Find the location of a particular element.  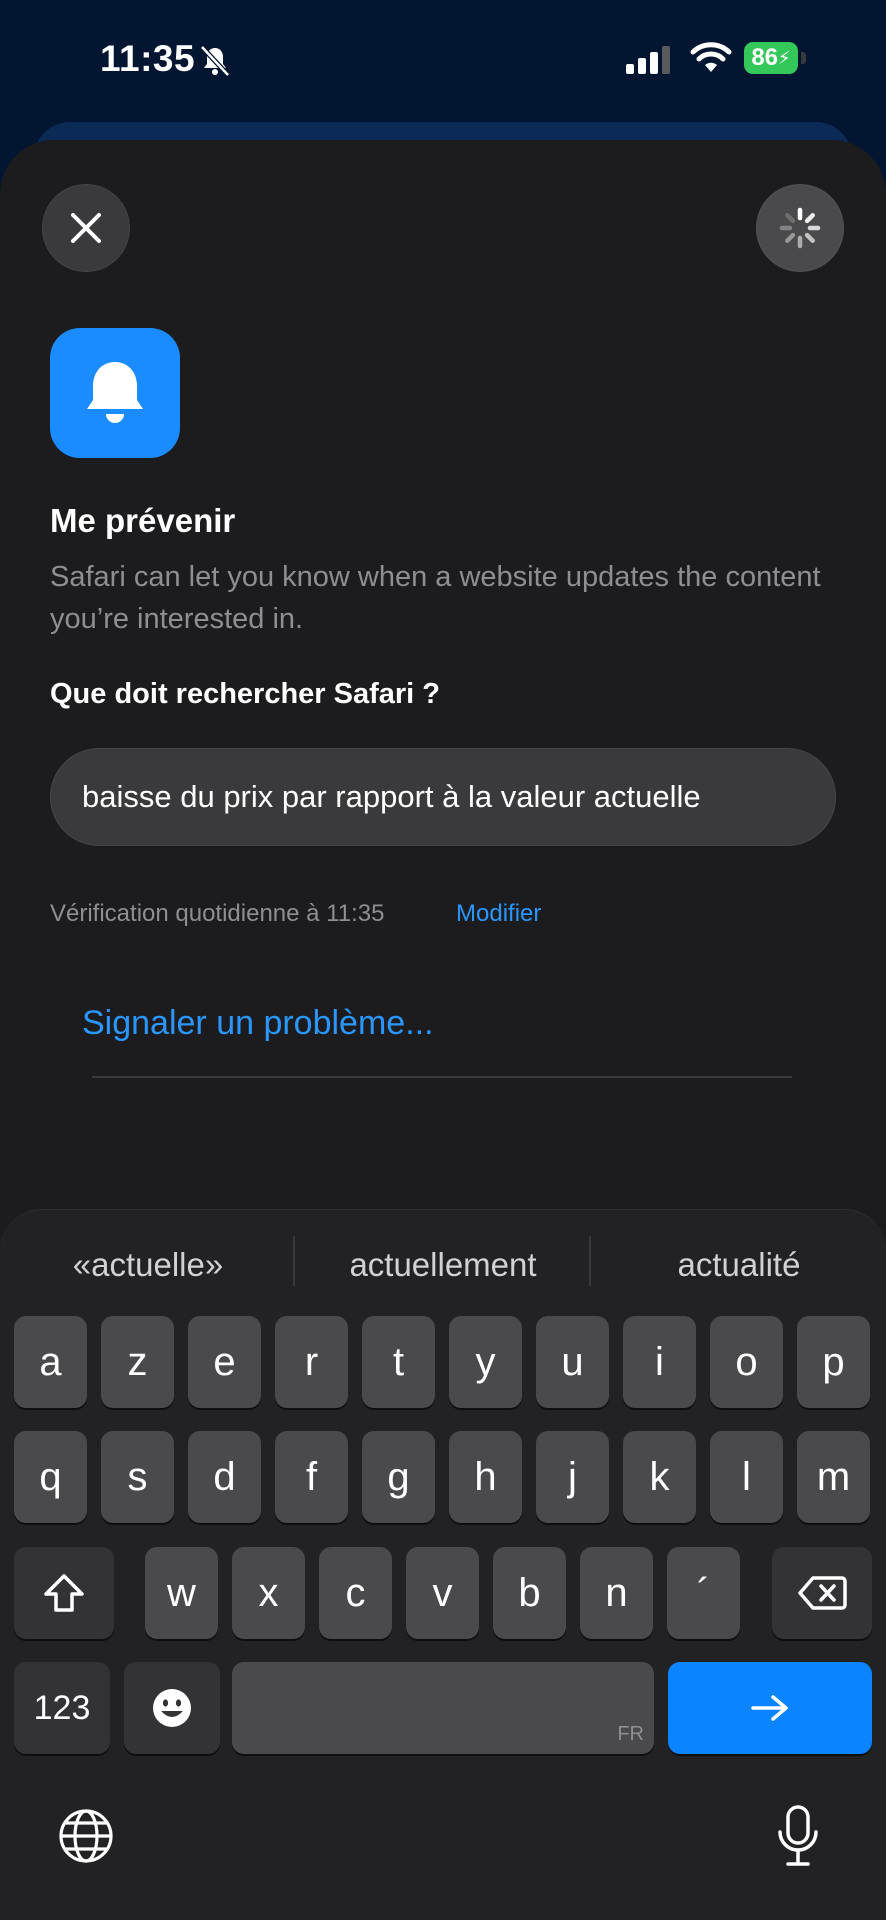

key-v: v is located at coordinates (442, 1593).